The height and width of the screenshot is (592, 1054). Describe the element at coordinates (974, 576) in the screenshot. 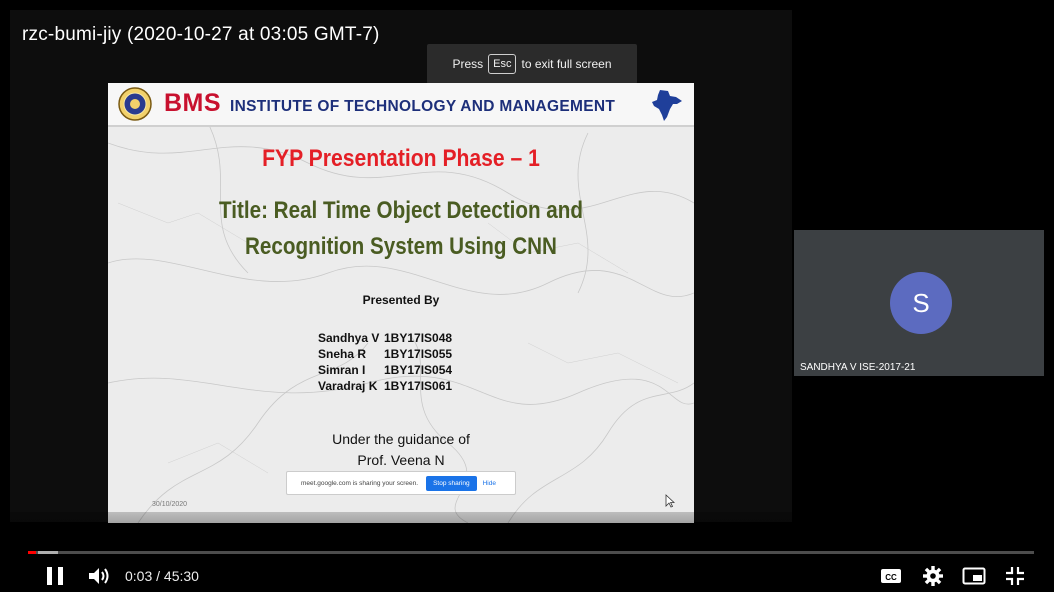

I see `miniplayer-icon` at that location.